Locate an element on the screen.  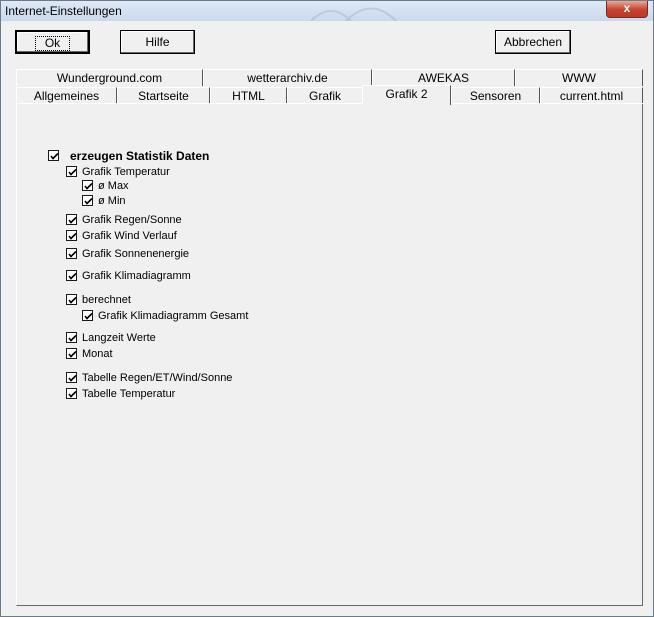
tab-html: HTML is located at coordinates (248, 95).